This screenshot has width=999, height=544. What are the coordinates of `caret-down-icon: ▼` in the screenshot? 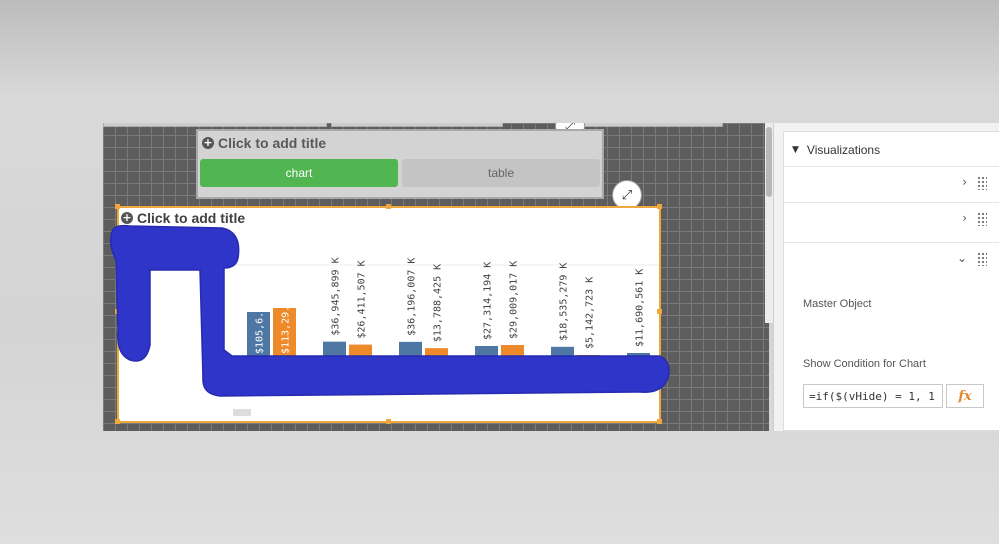 It's located at (795, 150).